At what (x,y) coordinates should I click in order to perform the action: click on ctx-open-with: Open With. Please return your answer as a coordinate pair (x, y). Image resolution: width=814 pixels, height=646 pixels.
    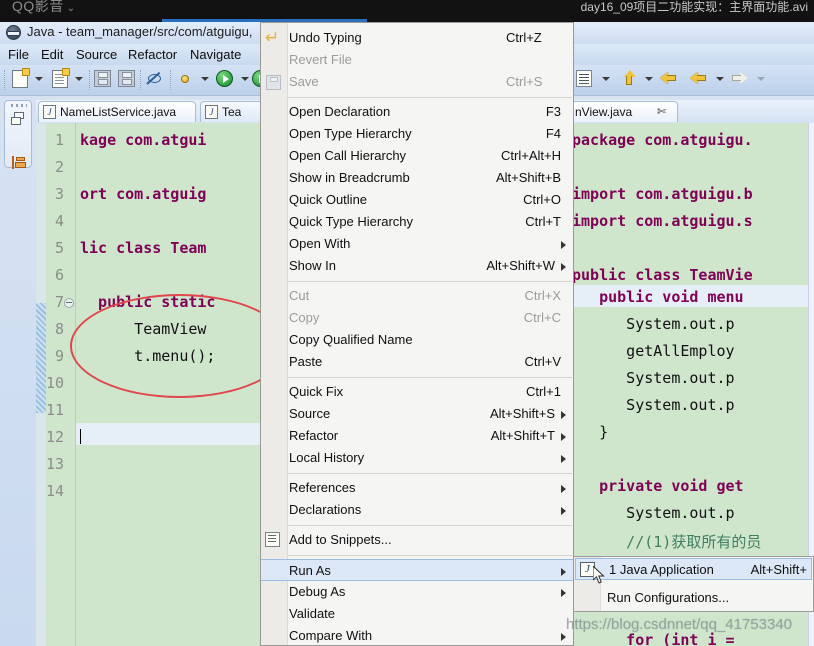
    Looking at the image, I should click on (417, 244).